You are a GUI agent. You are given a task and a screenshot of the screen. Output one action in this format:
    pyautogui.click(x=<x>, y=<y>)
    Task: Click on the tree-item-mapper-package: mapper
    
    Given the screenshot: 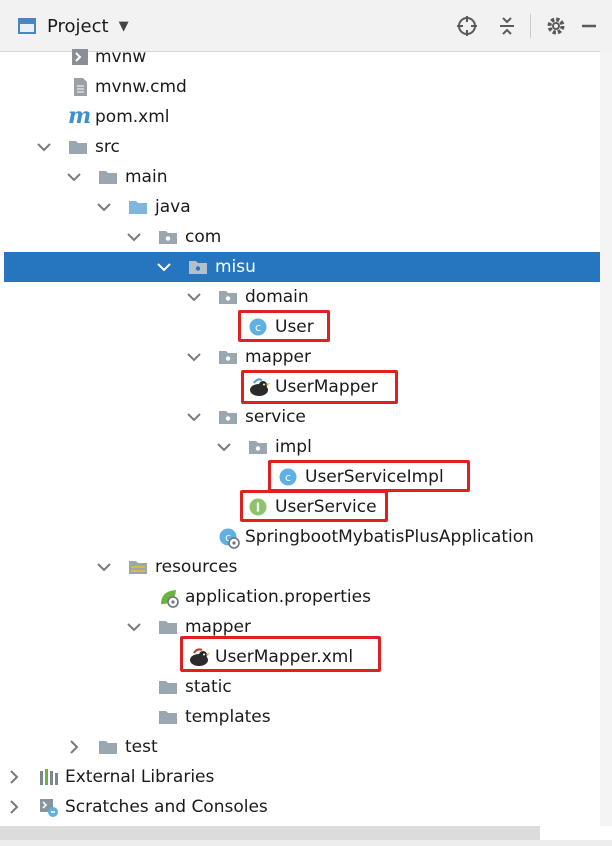 What is the action you would take?
    pyautogui.click(x=308, y=357)
    